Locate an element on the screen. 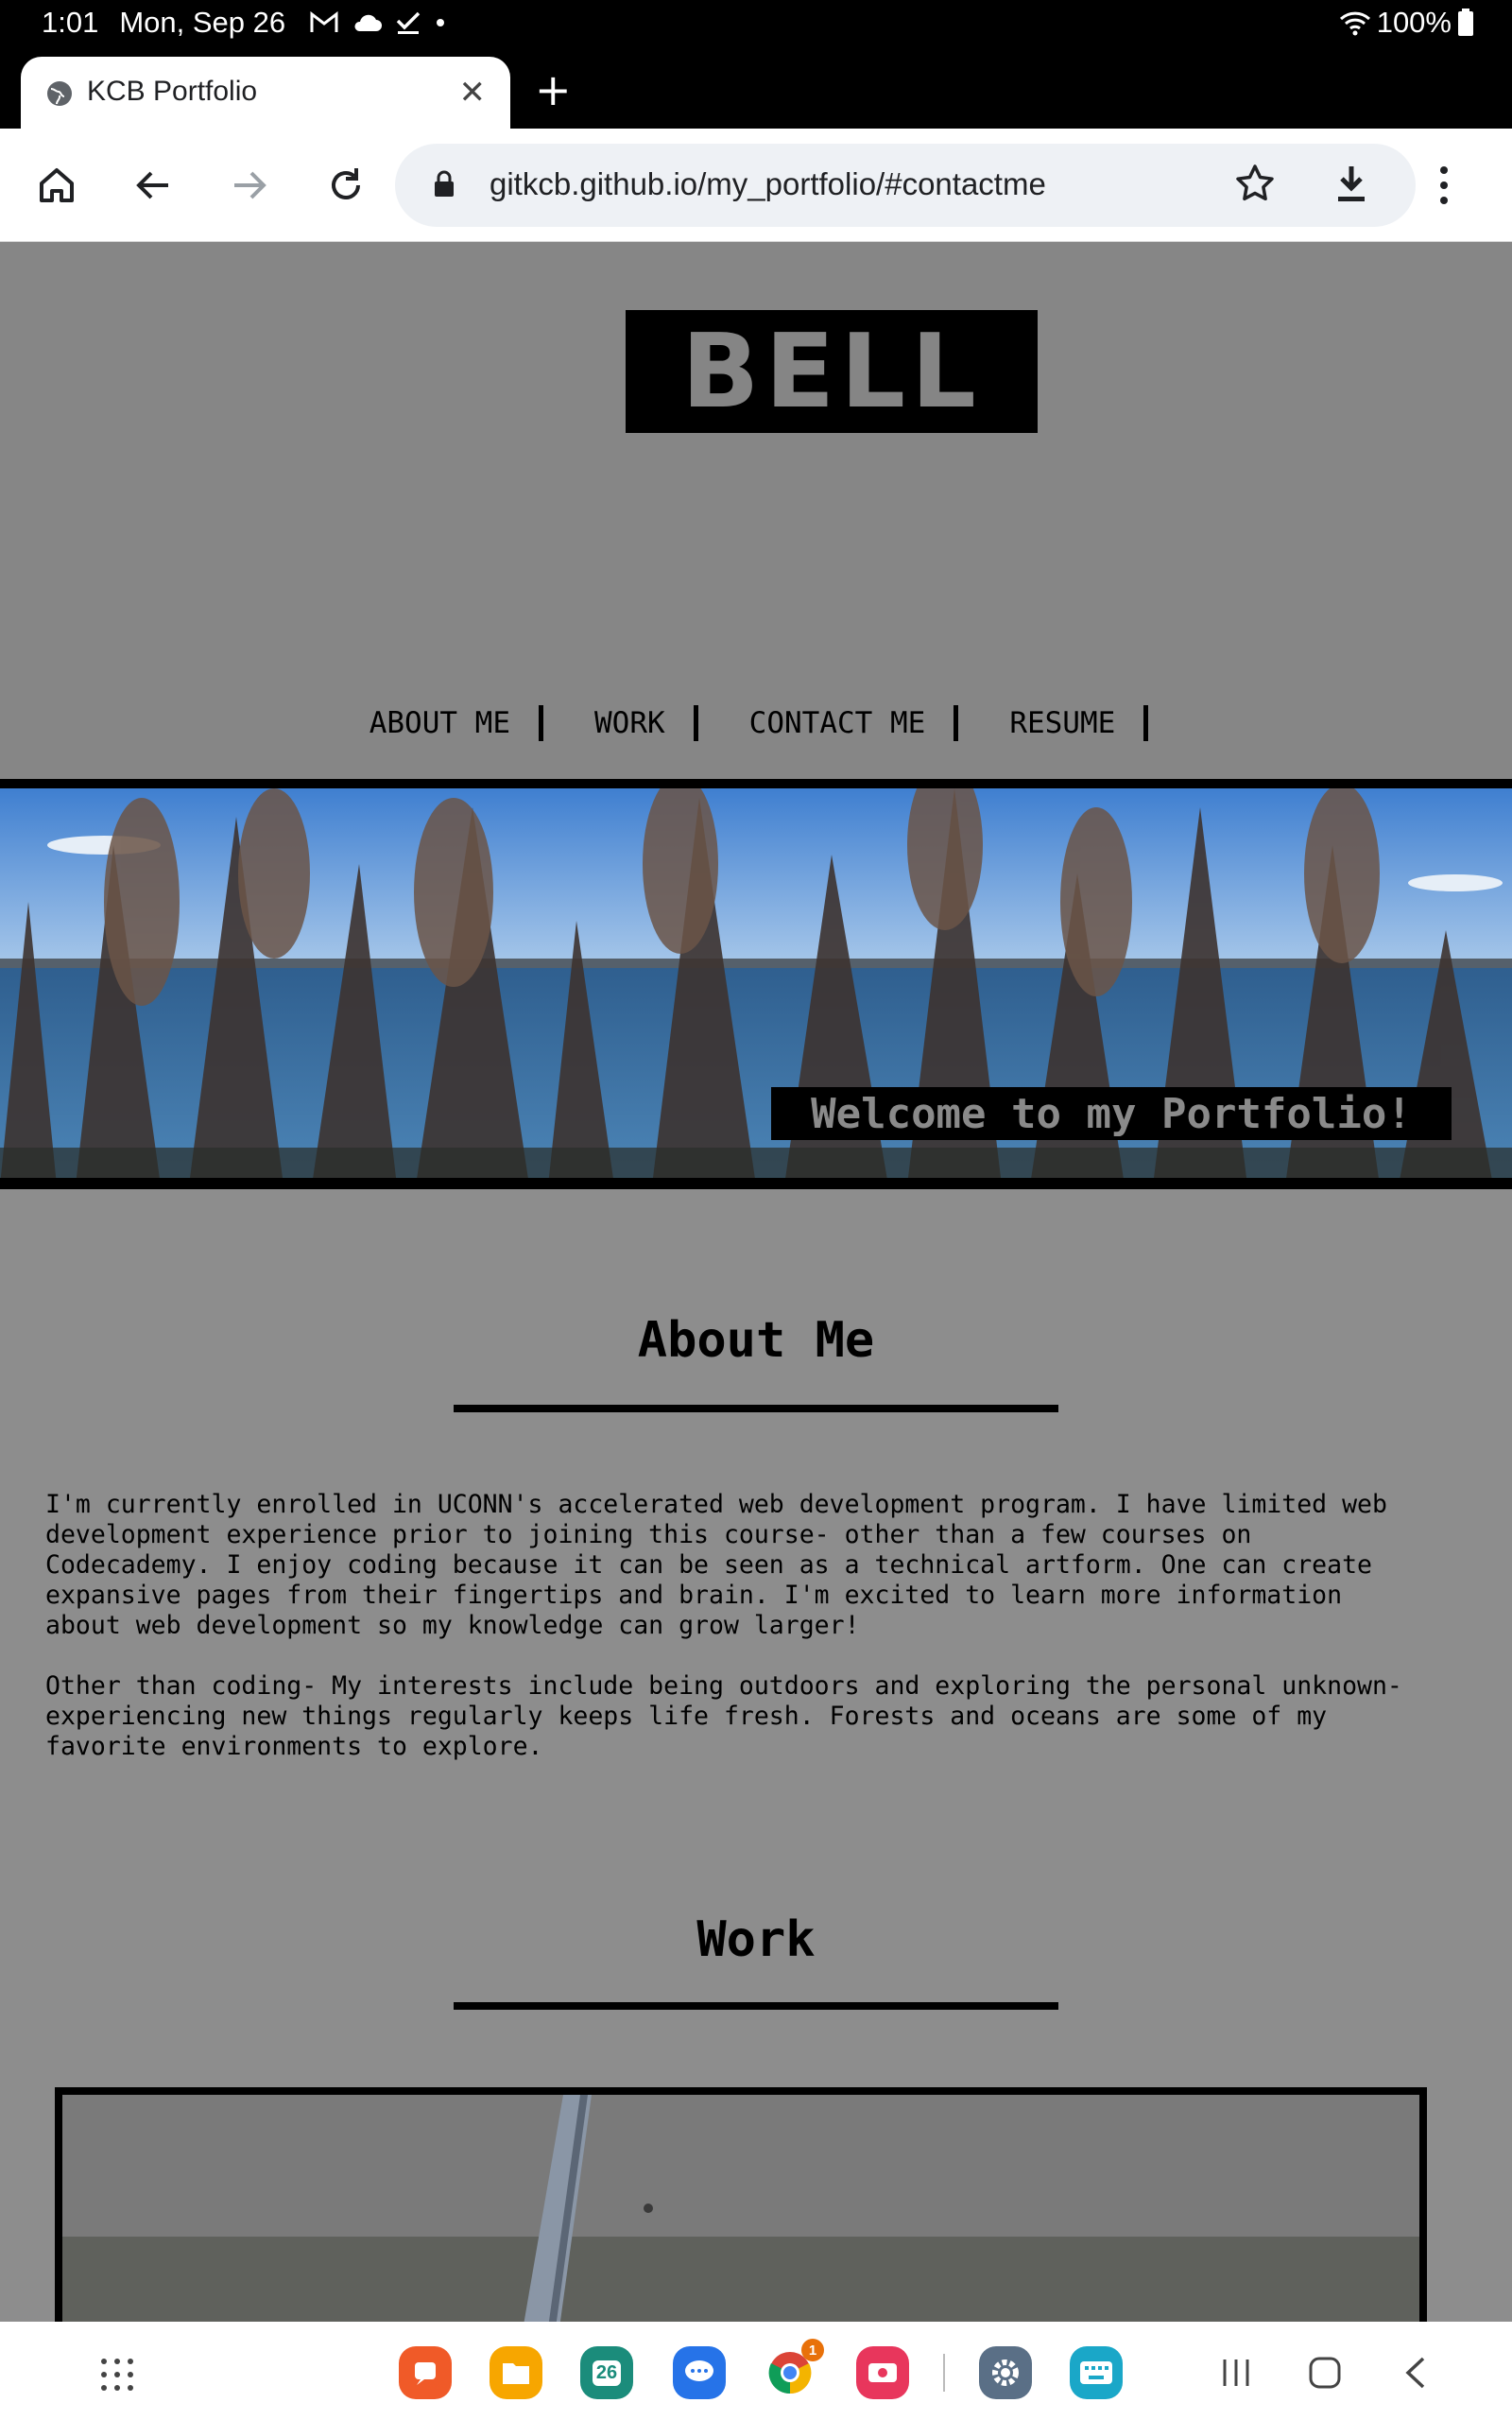  about-heading: About Me is located at coordinates (756, 1340).